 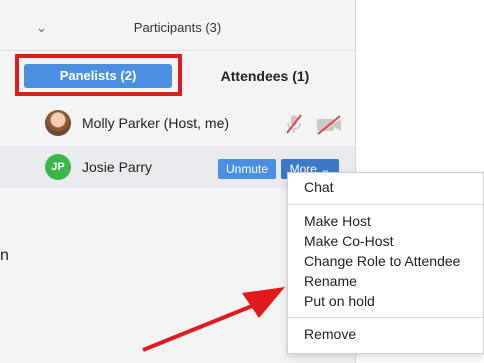 I want to click on annotation-arrow-icon, so click(x=213, y=319).